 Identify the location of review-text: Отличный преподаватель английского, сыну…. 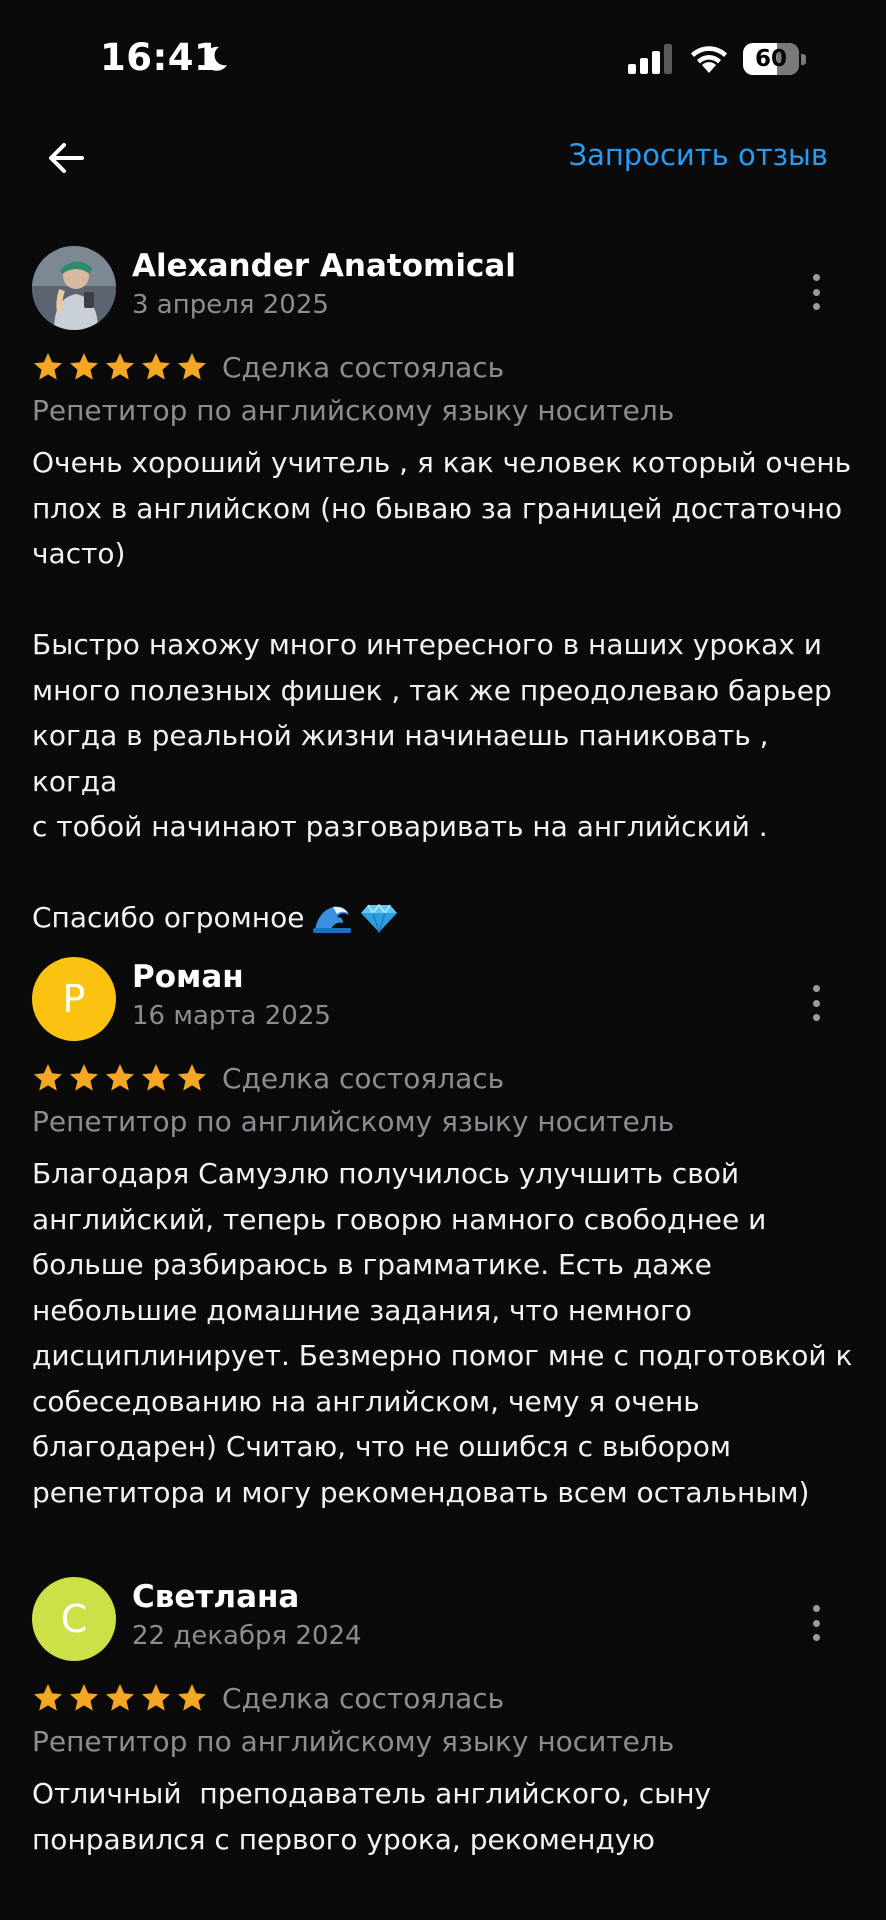
(372, 1816).